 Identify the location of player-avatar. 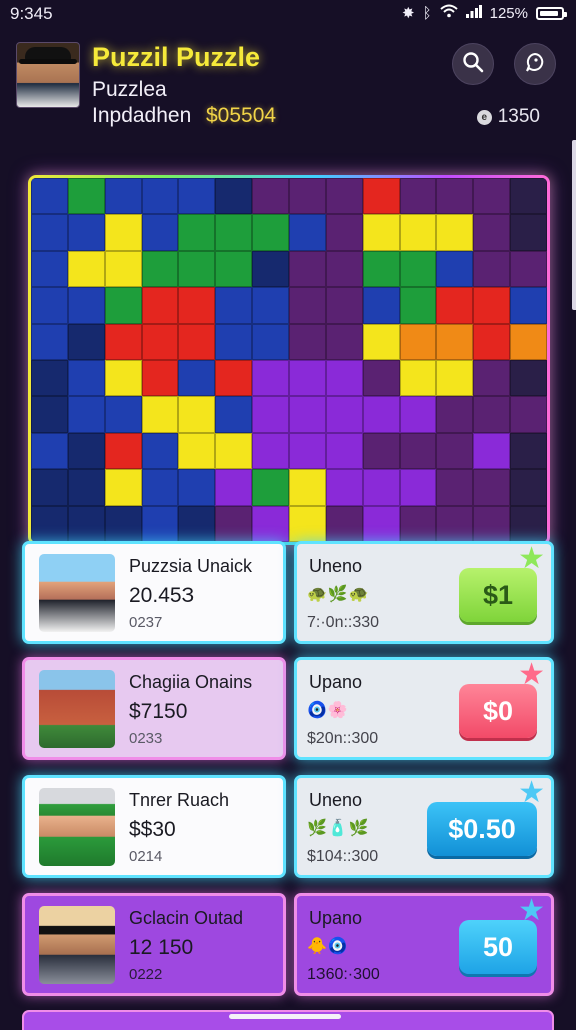
(48, 75).